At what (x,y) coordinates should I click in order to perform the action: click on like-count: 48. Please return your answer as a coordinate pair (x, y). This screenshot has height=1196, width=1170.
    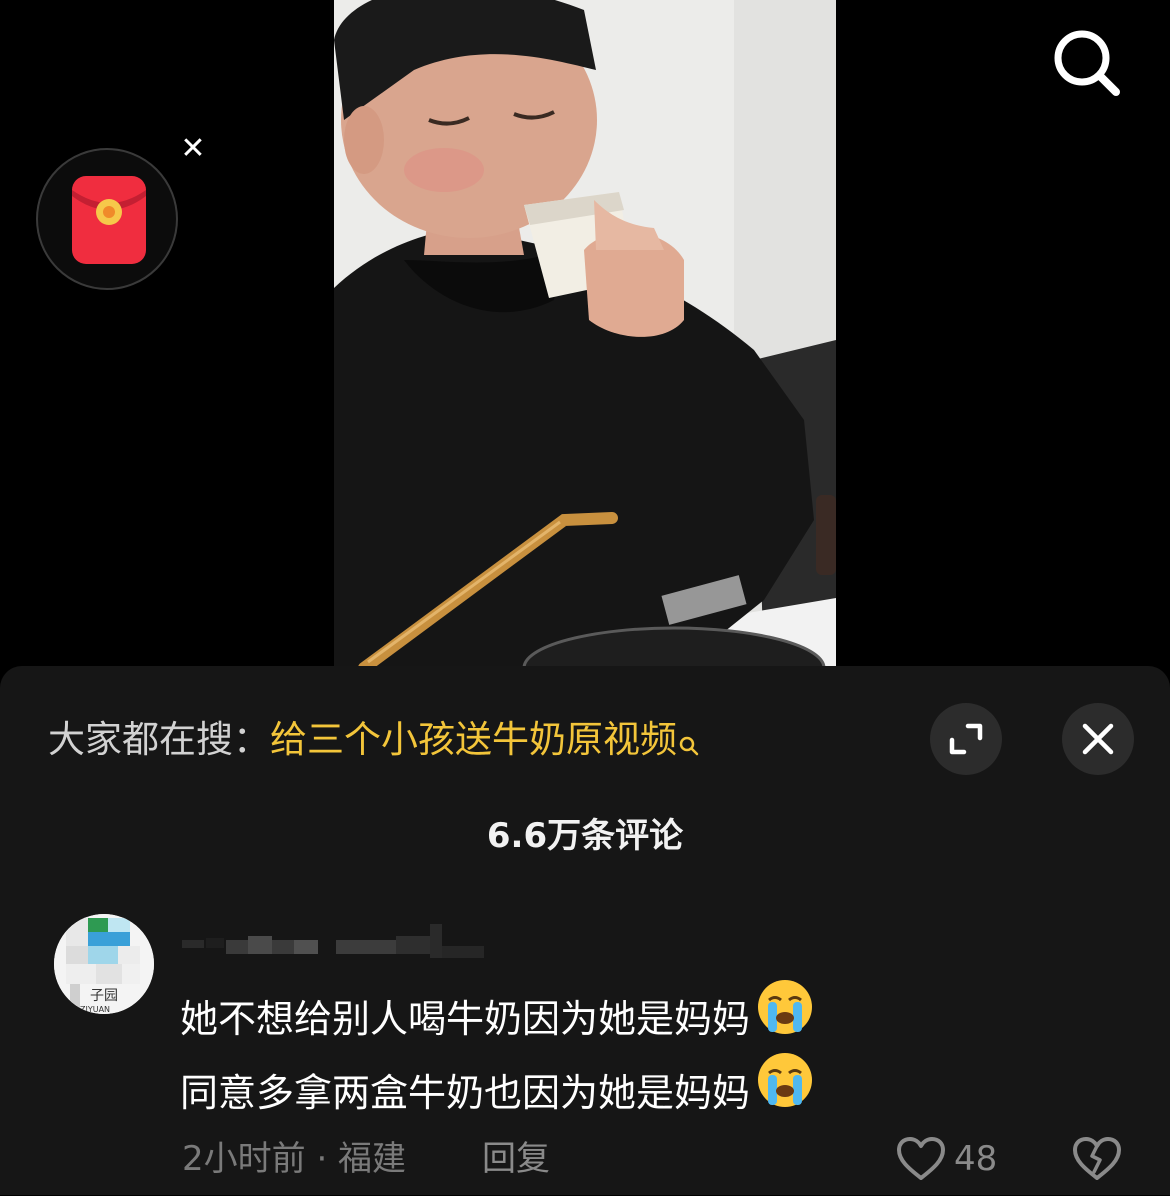
    Looking at the image, I should click on (976, 1159).